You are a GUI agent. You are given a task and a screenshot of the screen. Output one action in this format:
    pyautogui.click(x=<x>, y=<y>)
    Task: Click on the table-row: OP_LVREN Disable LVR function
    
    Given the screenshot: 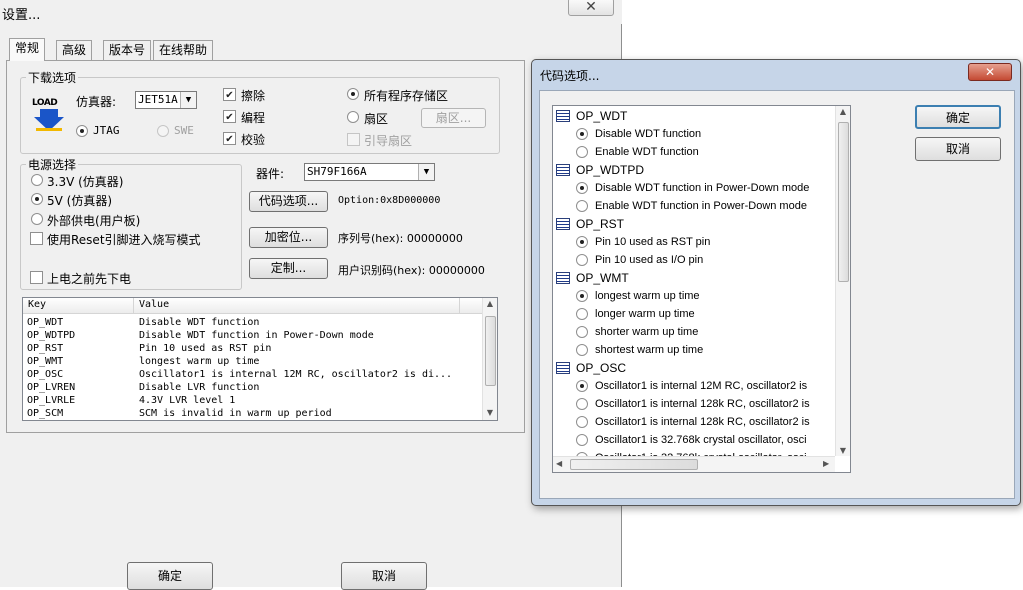 What is the action you would take?
    pyautogui.click(x=253, y=387)
    